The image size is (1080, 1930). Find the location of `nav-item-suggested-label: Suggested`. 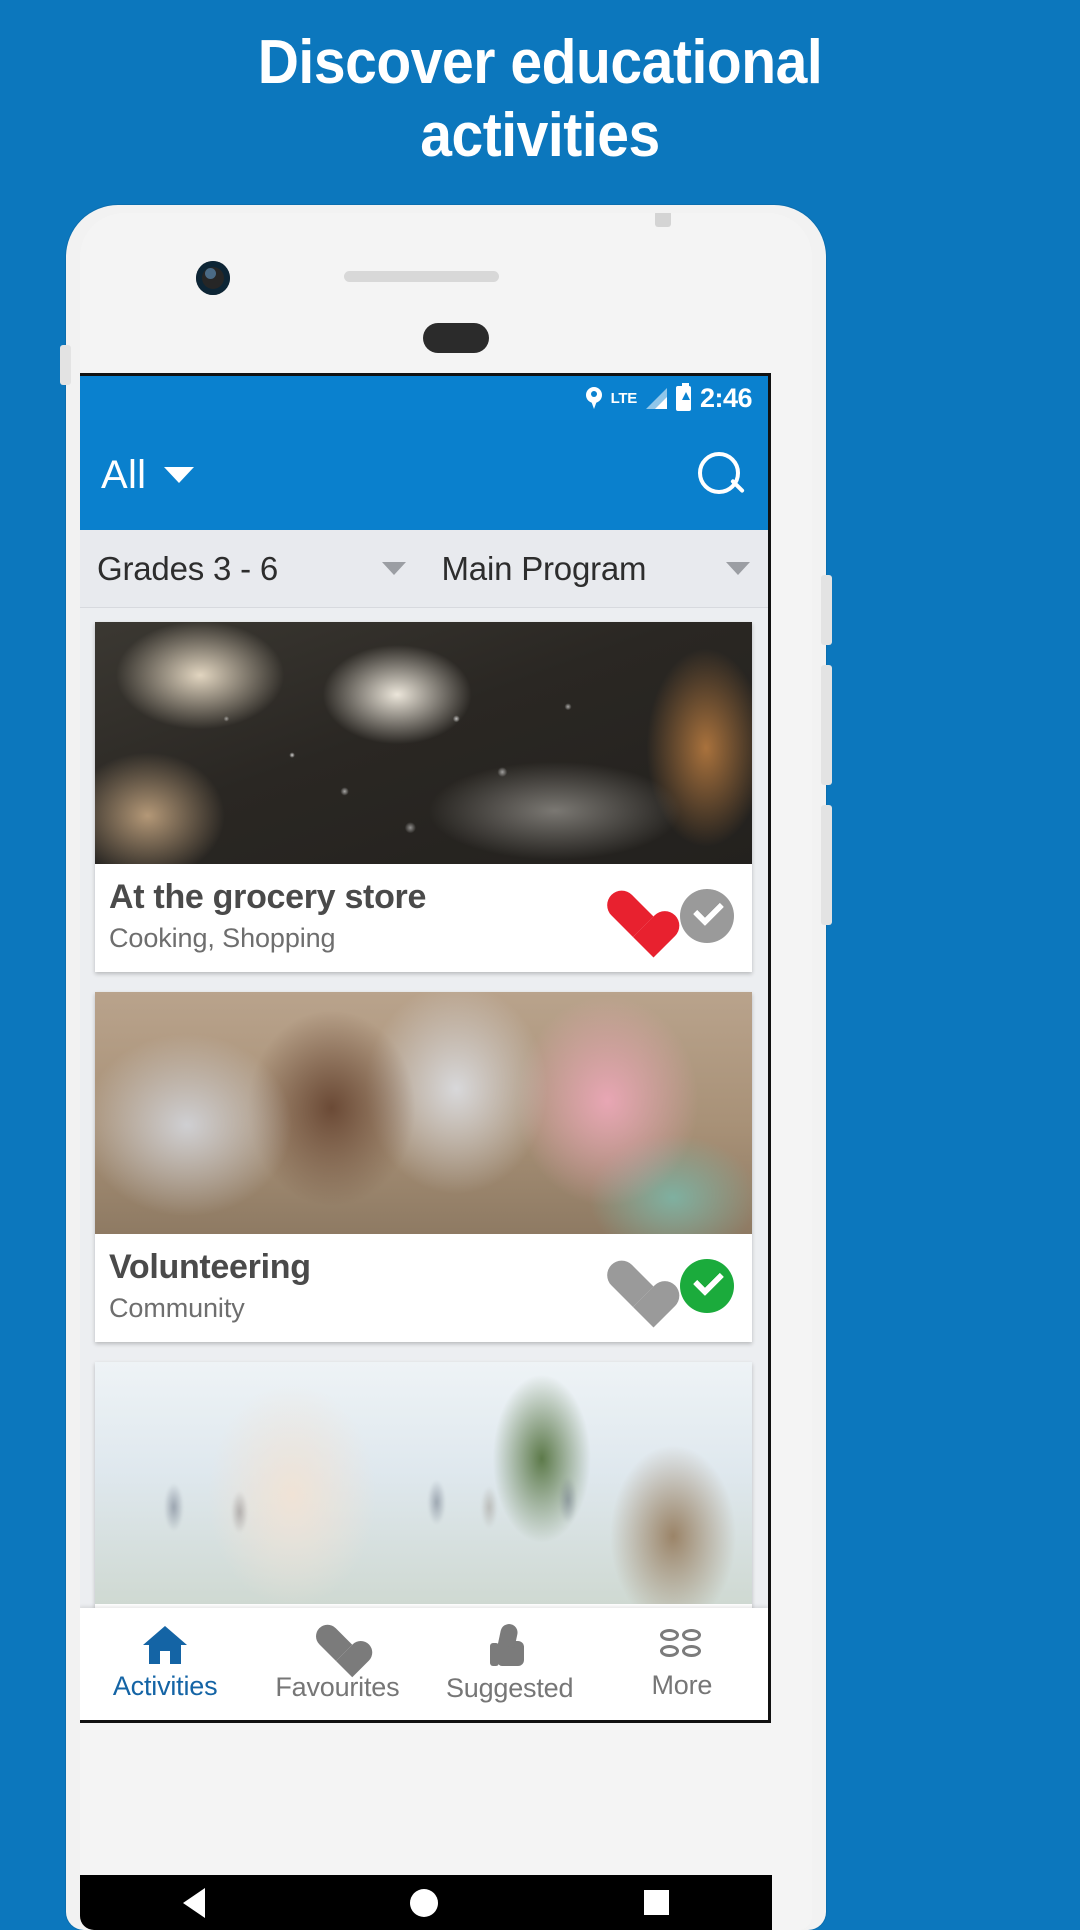

nav-item-suggested-label: Suggested is located at coordinates (509, 1688).